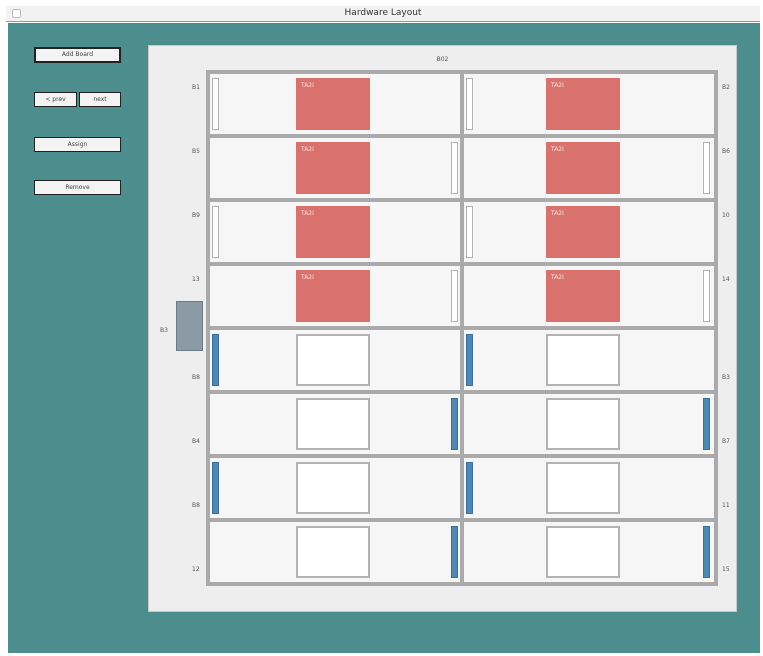  Describe the element at coordinates (726, 377) in the screenshot. I see `slot-label-right: B3` at that location.